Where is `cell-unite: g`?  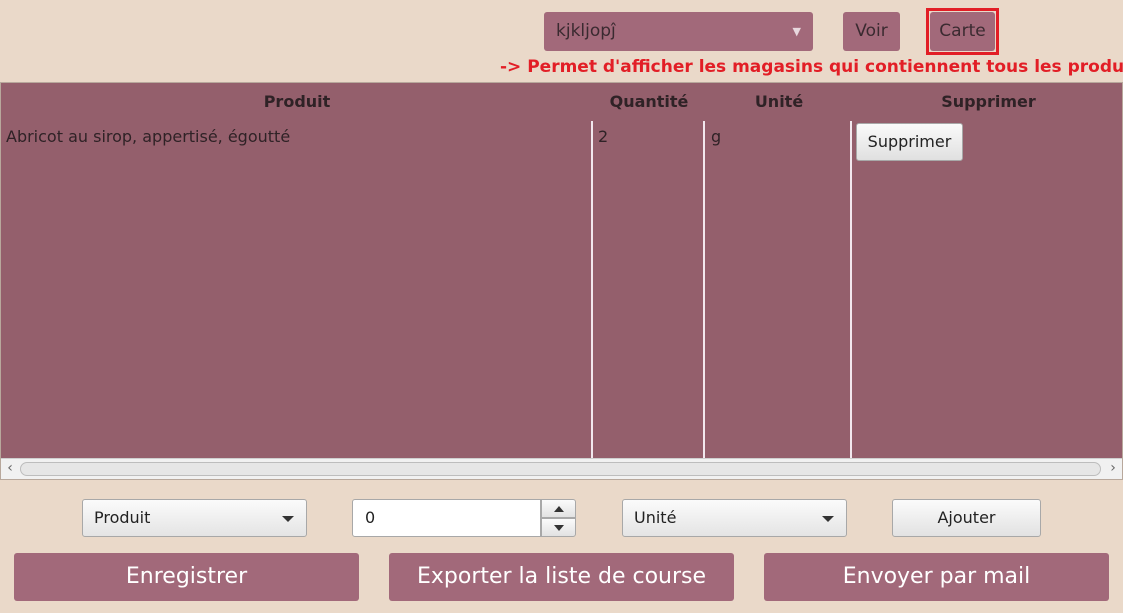 cell-unite: g is located at coordinates (716, 136).